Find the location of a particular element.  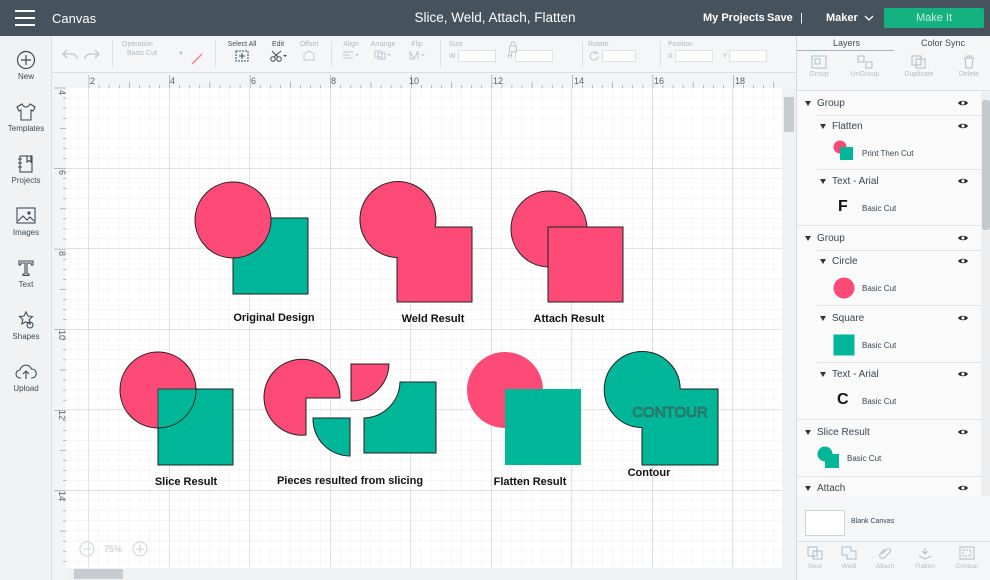

layers-scrollbar is located at coordinates (985, 294).